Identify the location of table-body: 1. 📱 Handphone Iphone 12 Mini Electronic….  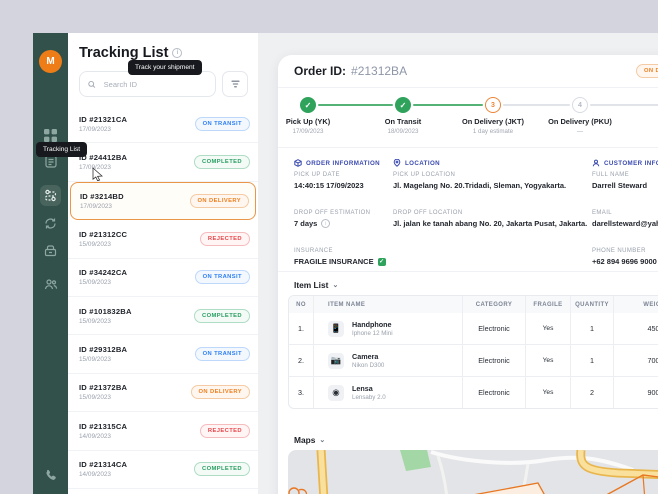
(473, 360).